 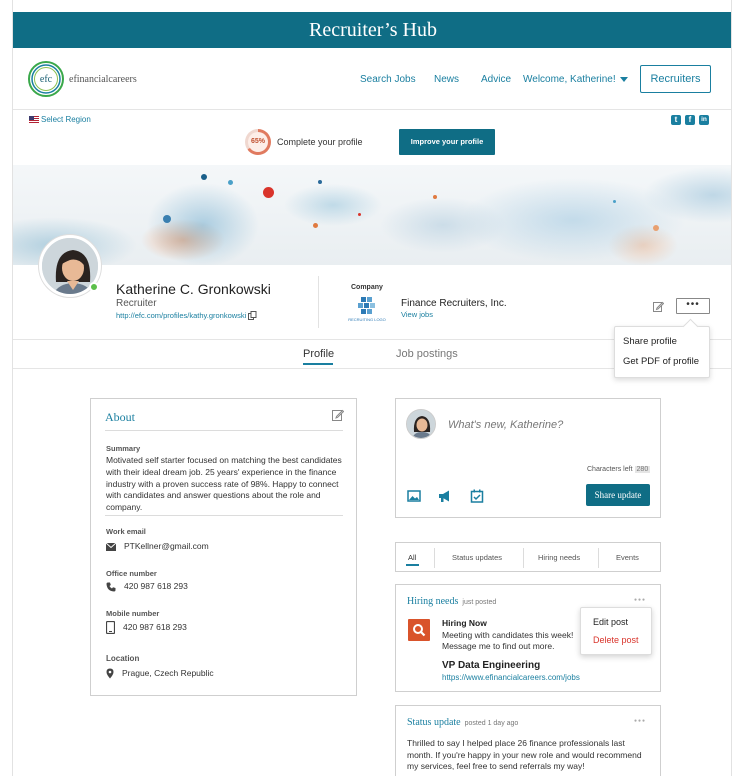 What do you see at coordinates (528, 557) in the screenshot?
I see `feed-filter-bar: All Status updates Hiring needs Events` at bounding box center [528, 557].